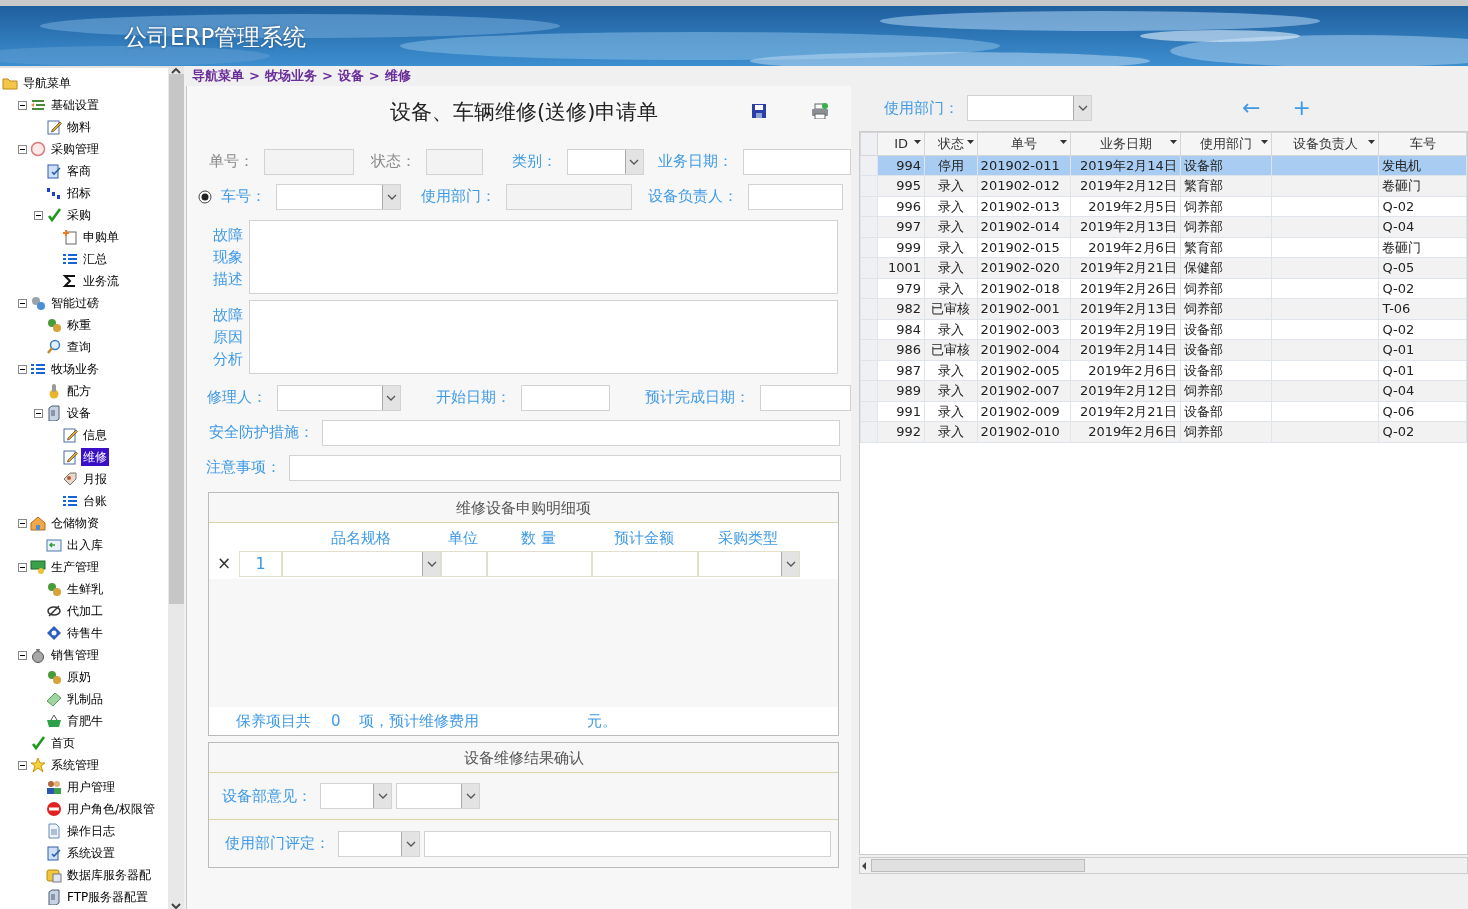 The width and height of the screenshot is (1468, 909). Describe the element at coordinates (85, 633) in the screenshot. I see `tree-item: 待售牛` at that location.